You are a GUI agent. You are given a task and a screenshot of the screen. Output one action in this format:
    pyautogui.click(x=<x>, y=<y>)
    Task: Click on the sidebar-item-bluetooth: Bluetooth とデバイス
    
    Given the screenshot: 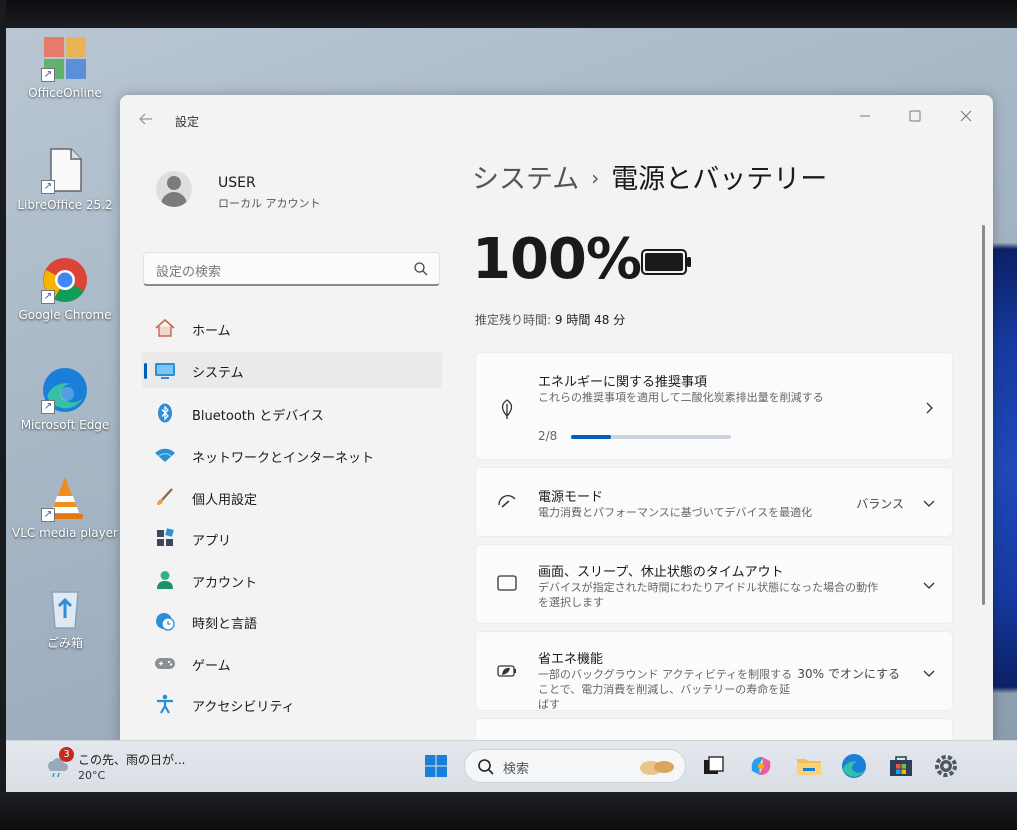 What is the action you would take?
    pyautogui.click(x=292, y=413)
    